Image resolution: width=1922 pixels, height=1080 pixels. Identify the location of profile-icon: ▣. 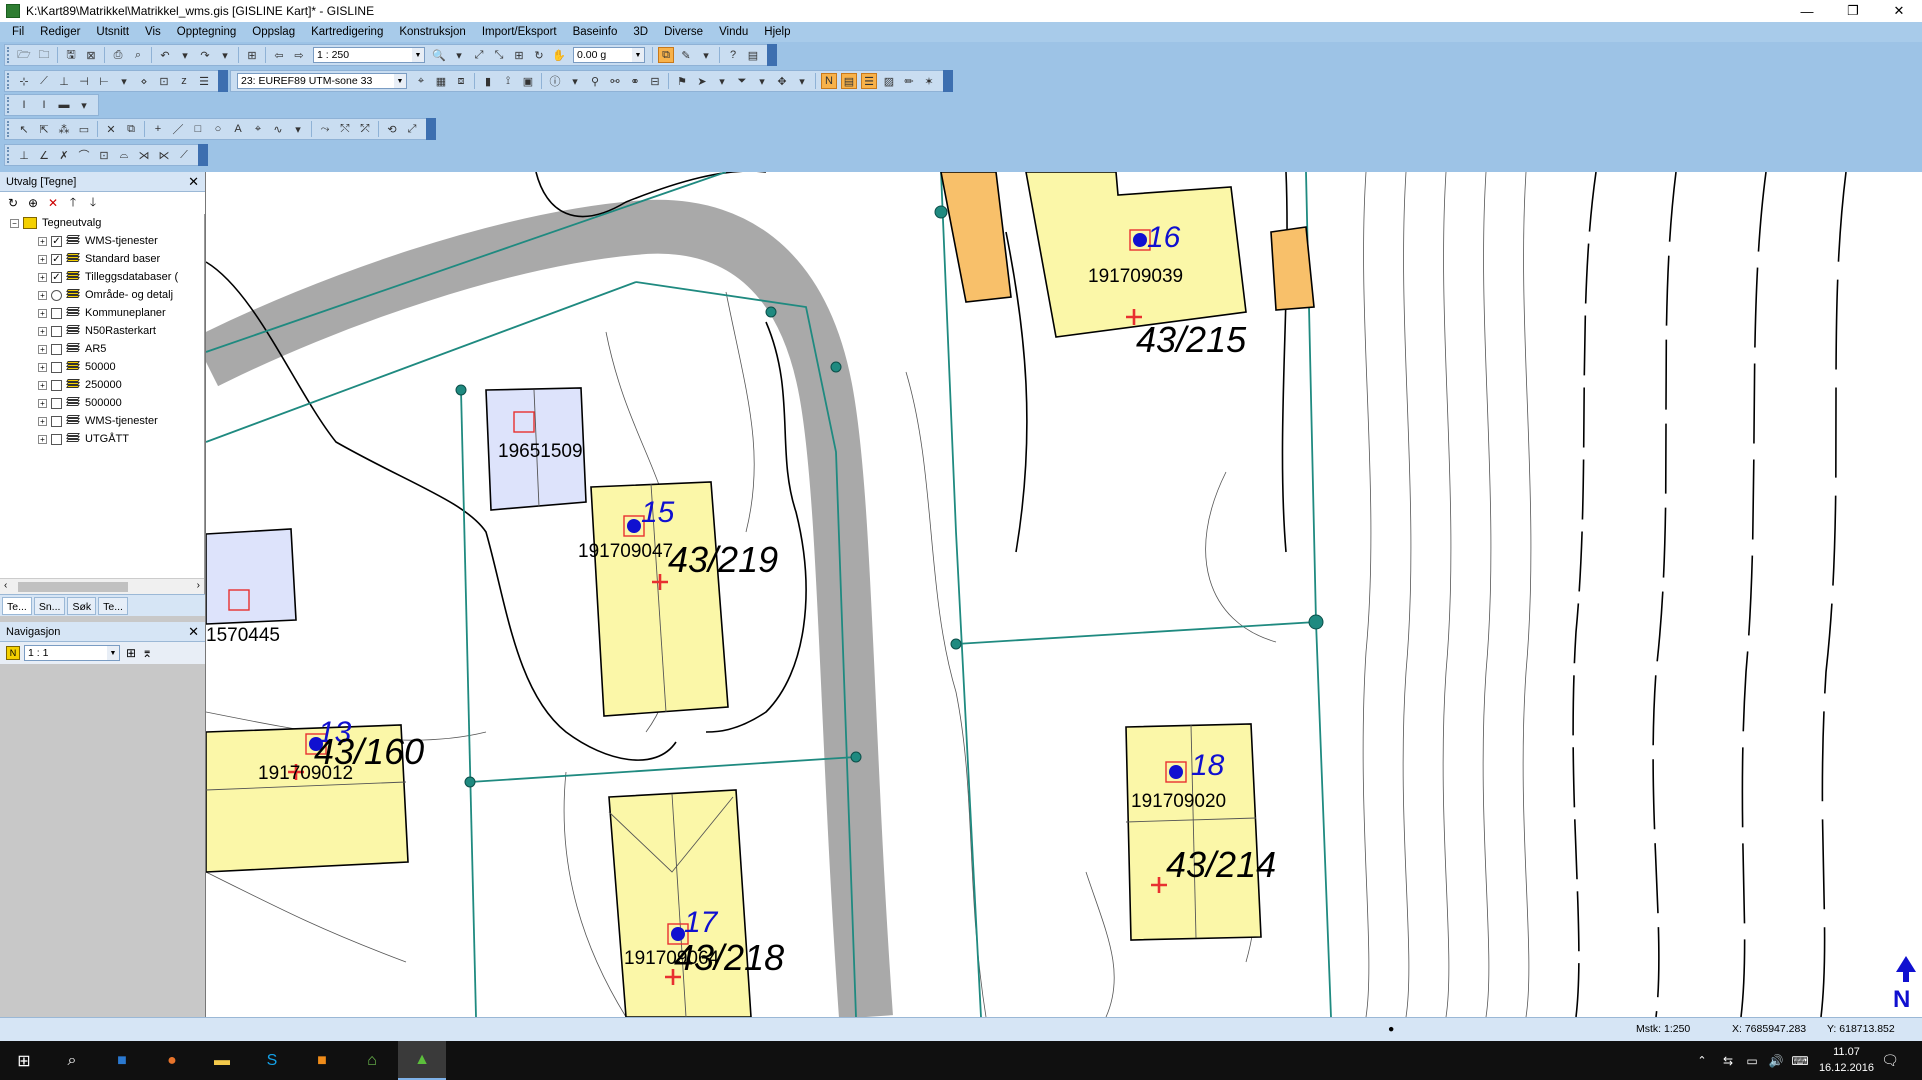
(528, 81).